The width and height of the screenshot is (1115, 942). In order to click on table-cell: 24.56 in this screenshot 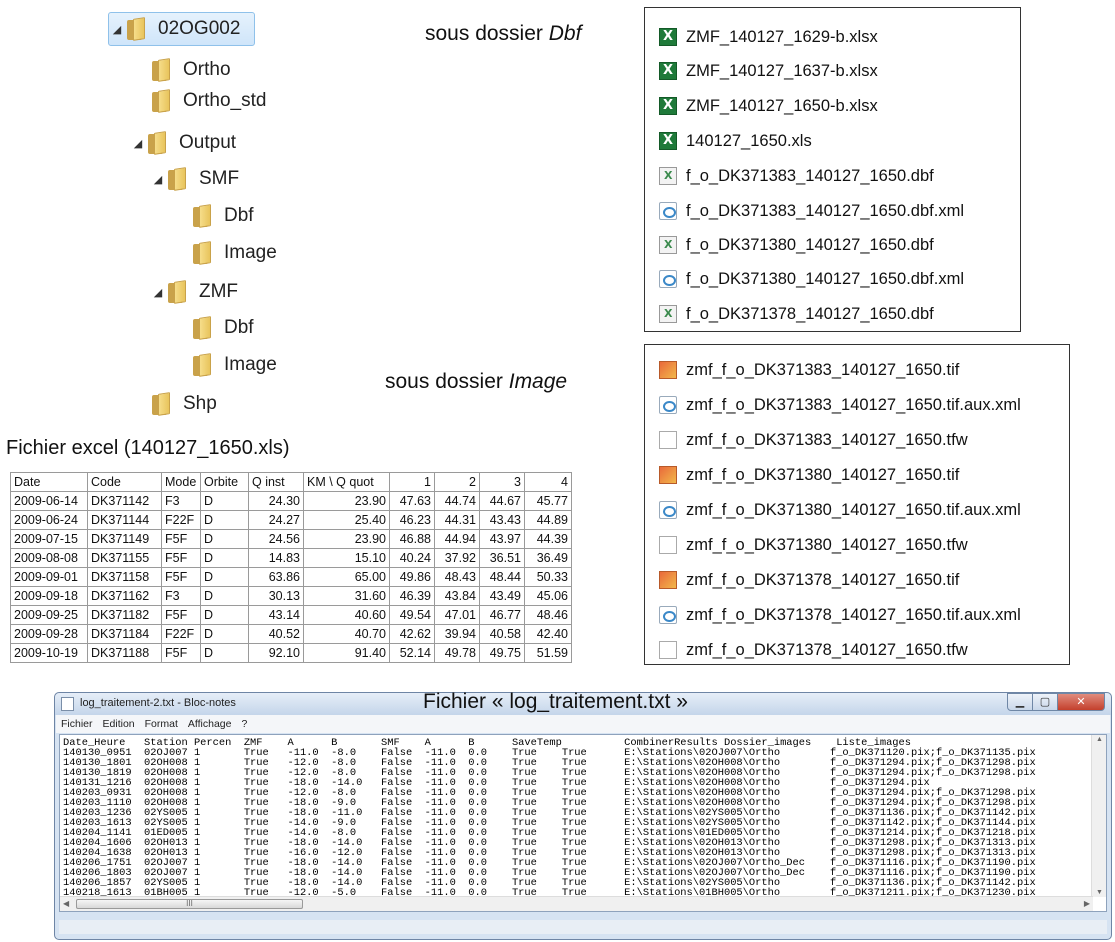, I will do `click(276, 539)`.